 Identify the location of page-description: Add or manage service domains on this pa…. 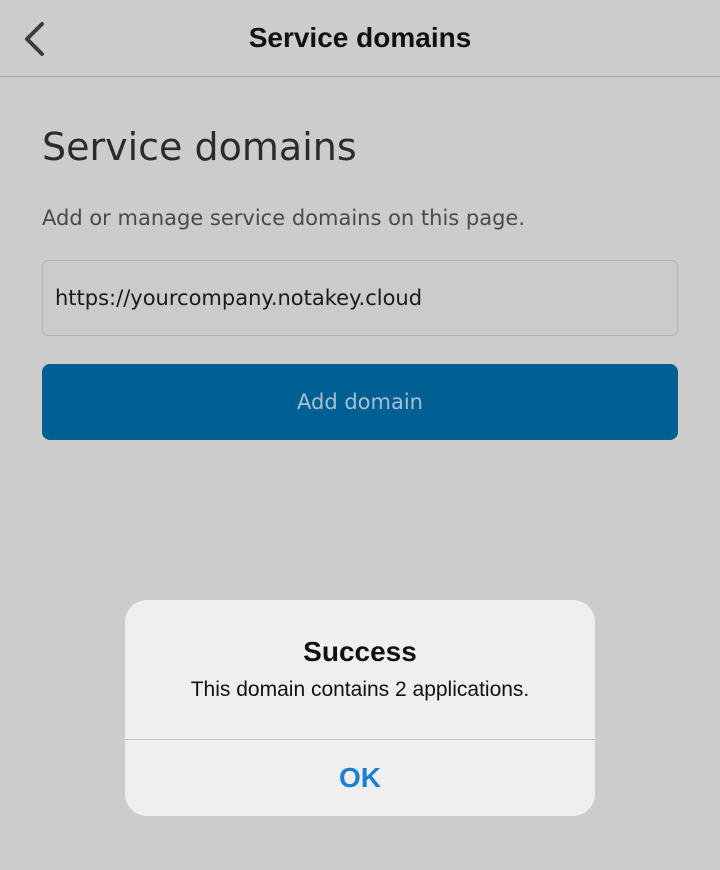
(284, 218).